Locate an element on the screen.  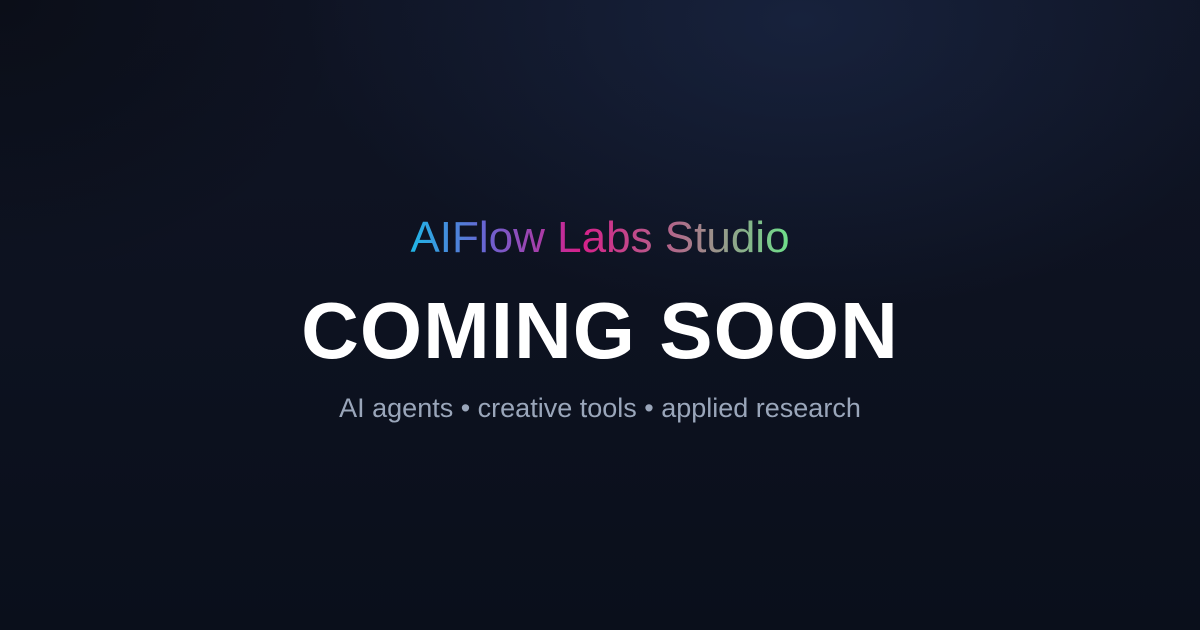
brand-title: AIFlow Labs Studio is located at coordinates (600, 238).